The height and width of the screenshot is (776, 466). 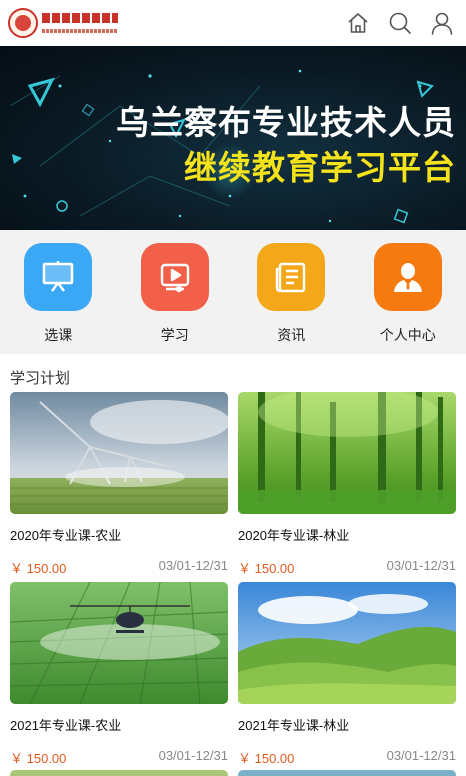 I want to click on home-icon, so click(x=358, y=23).